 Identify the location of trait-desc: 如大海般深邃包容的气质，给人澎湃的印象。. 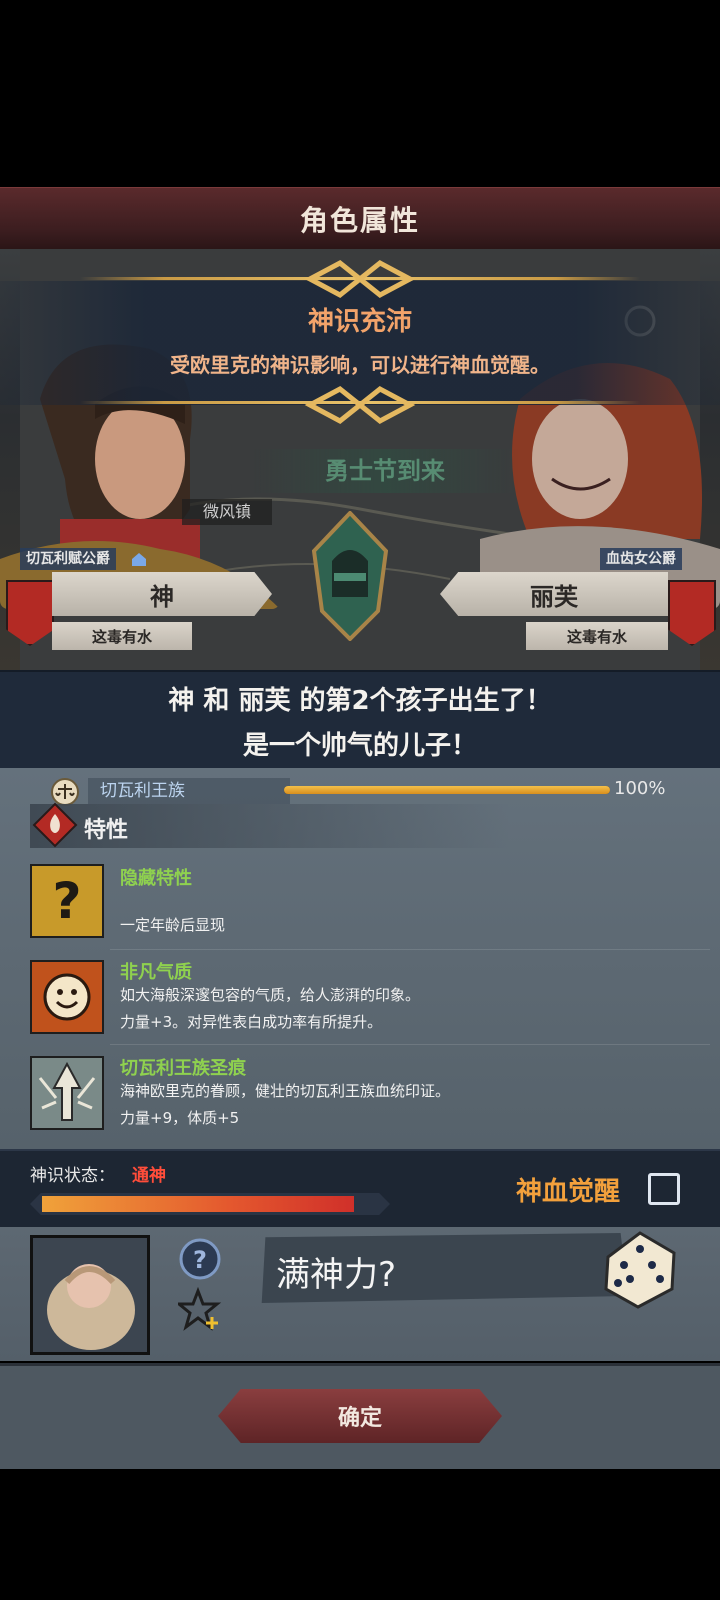
(270, 995).